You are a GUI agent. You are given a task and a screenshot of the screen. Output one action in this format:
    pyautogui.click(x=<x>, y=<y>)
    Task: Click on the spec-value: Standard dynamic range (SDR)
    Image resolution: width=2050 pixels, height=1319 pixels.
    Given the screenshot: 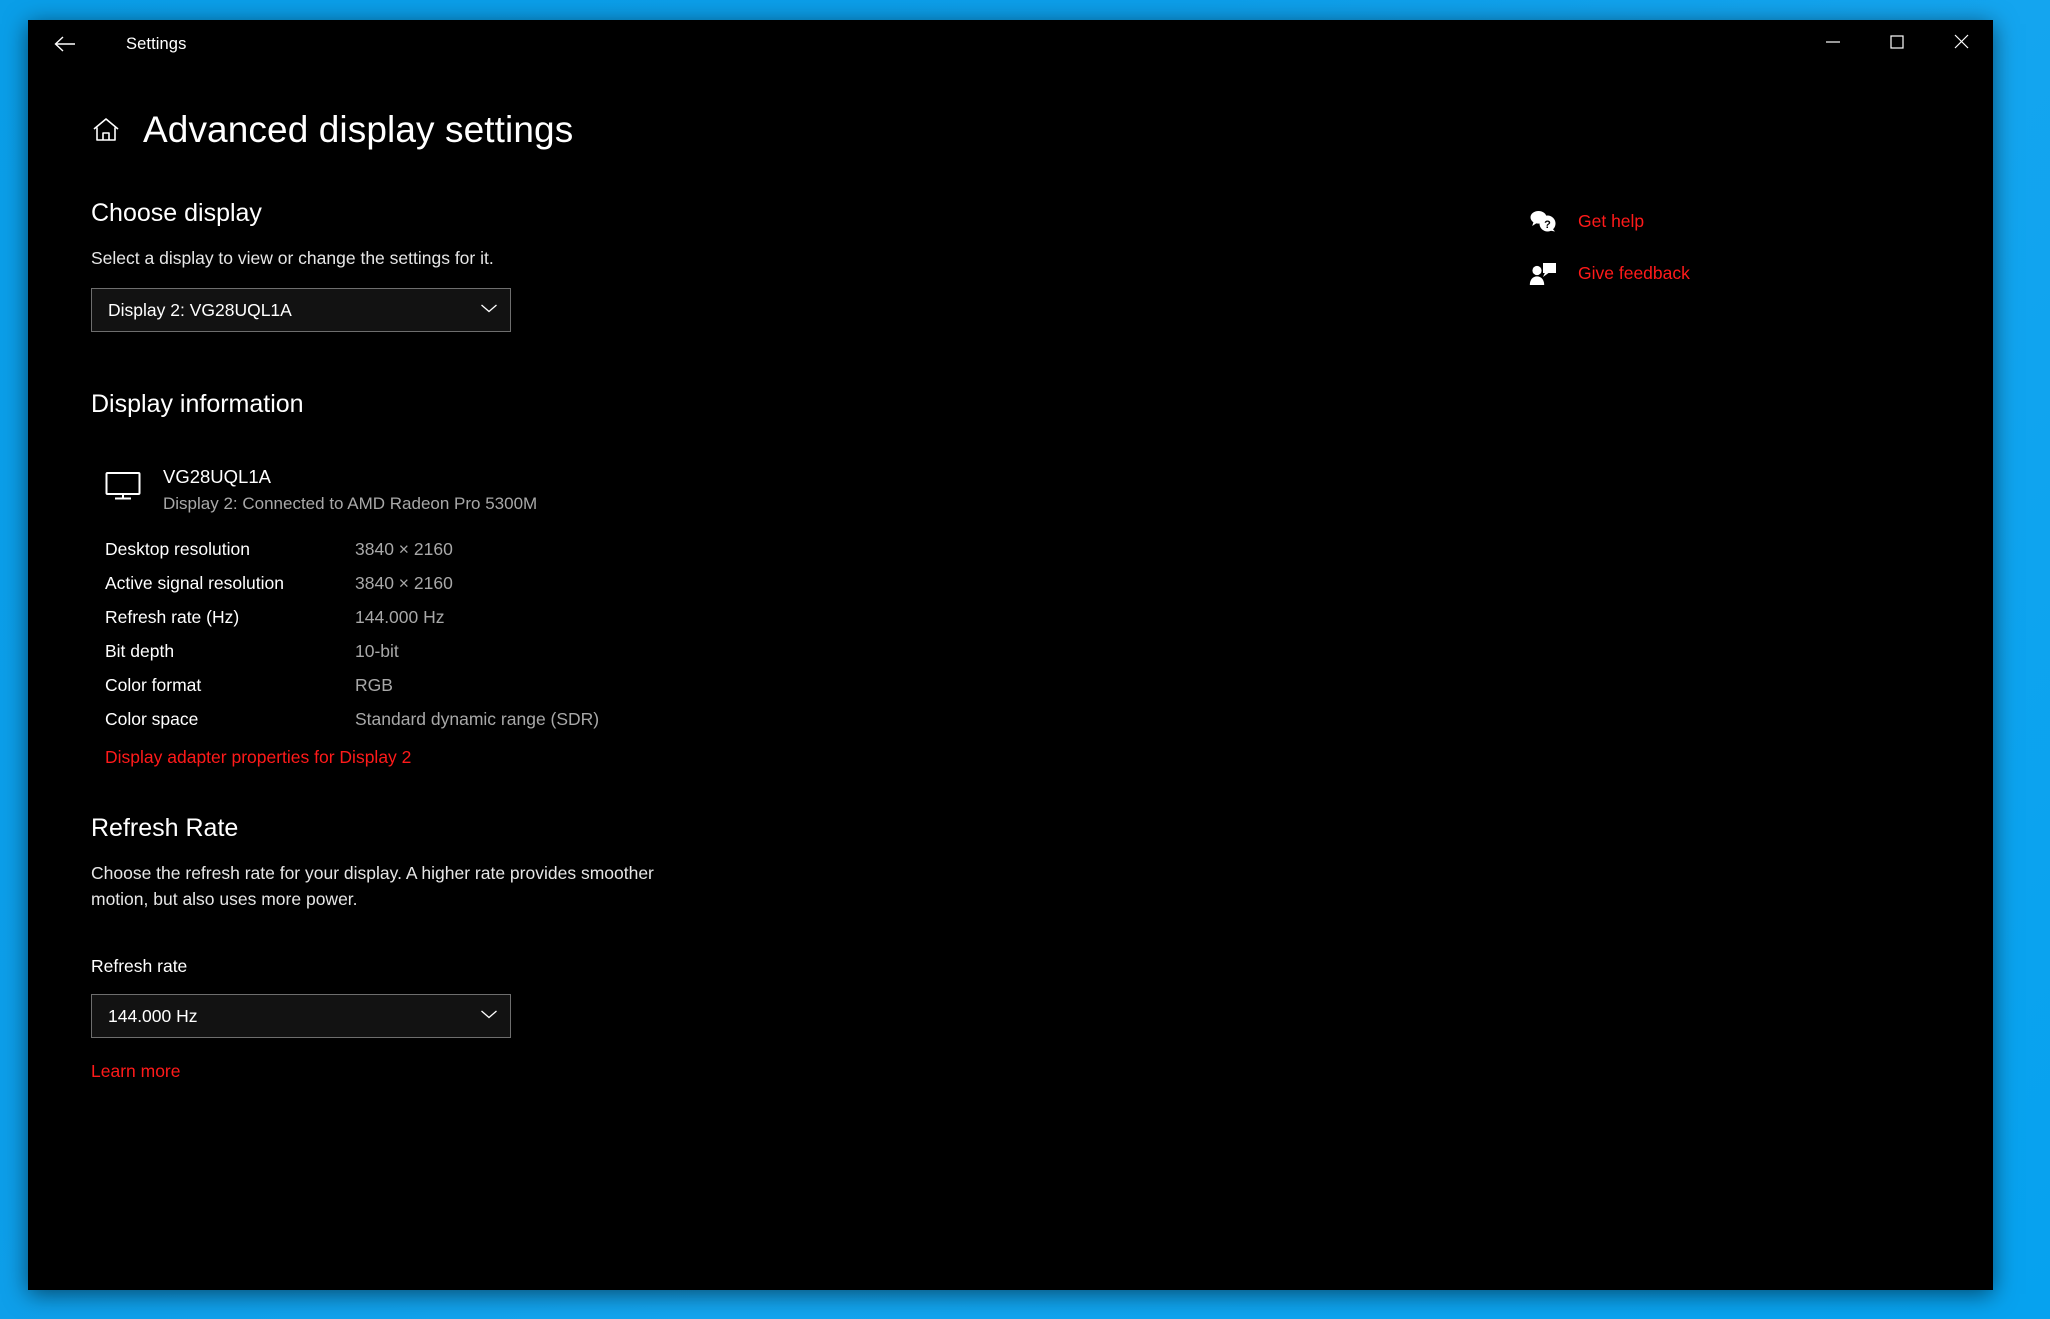 What is the action you would take?
    pyautogui.click(x=477, y=719)
    